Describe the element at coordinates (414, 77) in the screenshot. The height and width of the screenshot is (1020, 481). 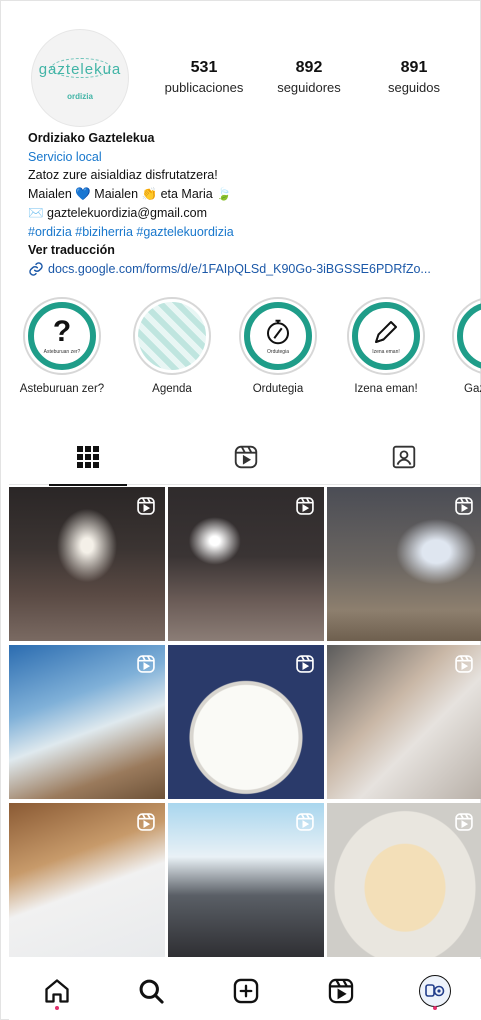
I see `stat-following: 891 seguidos` at that location.